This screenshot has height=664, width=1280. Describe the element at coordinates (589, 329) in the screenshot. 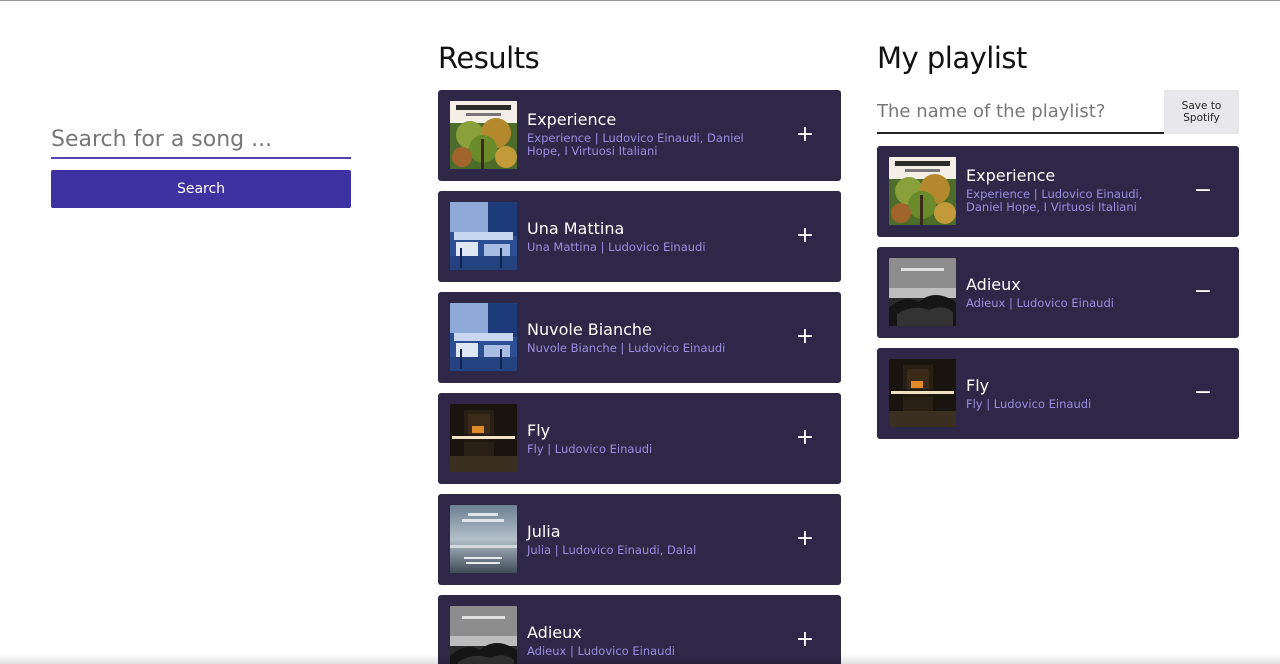

I see `track-title: Nuvole Bianche` at that location.